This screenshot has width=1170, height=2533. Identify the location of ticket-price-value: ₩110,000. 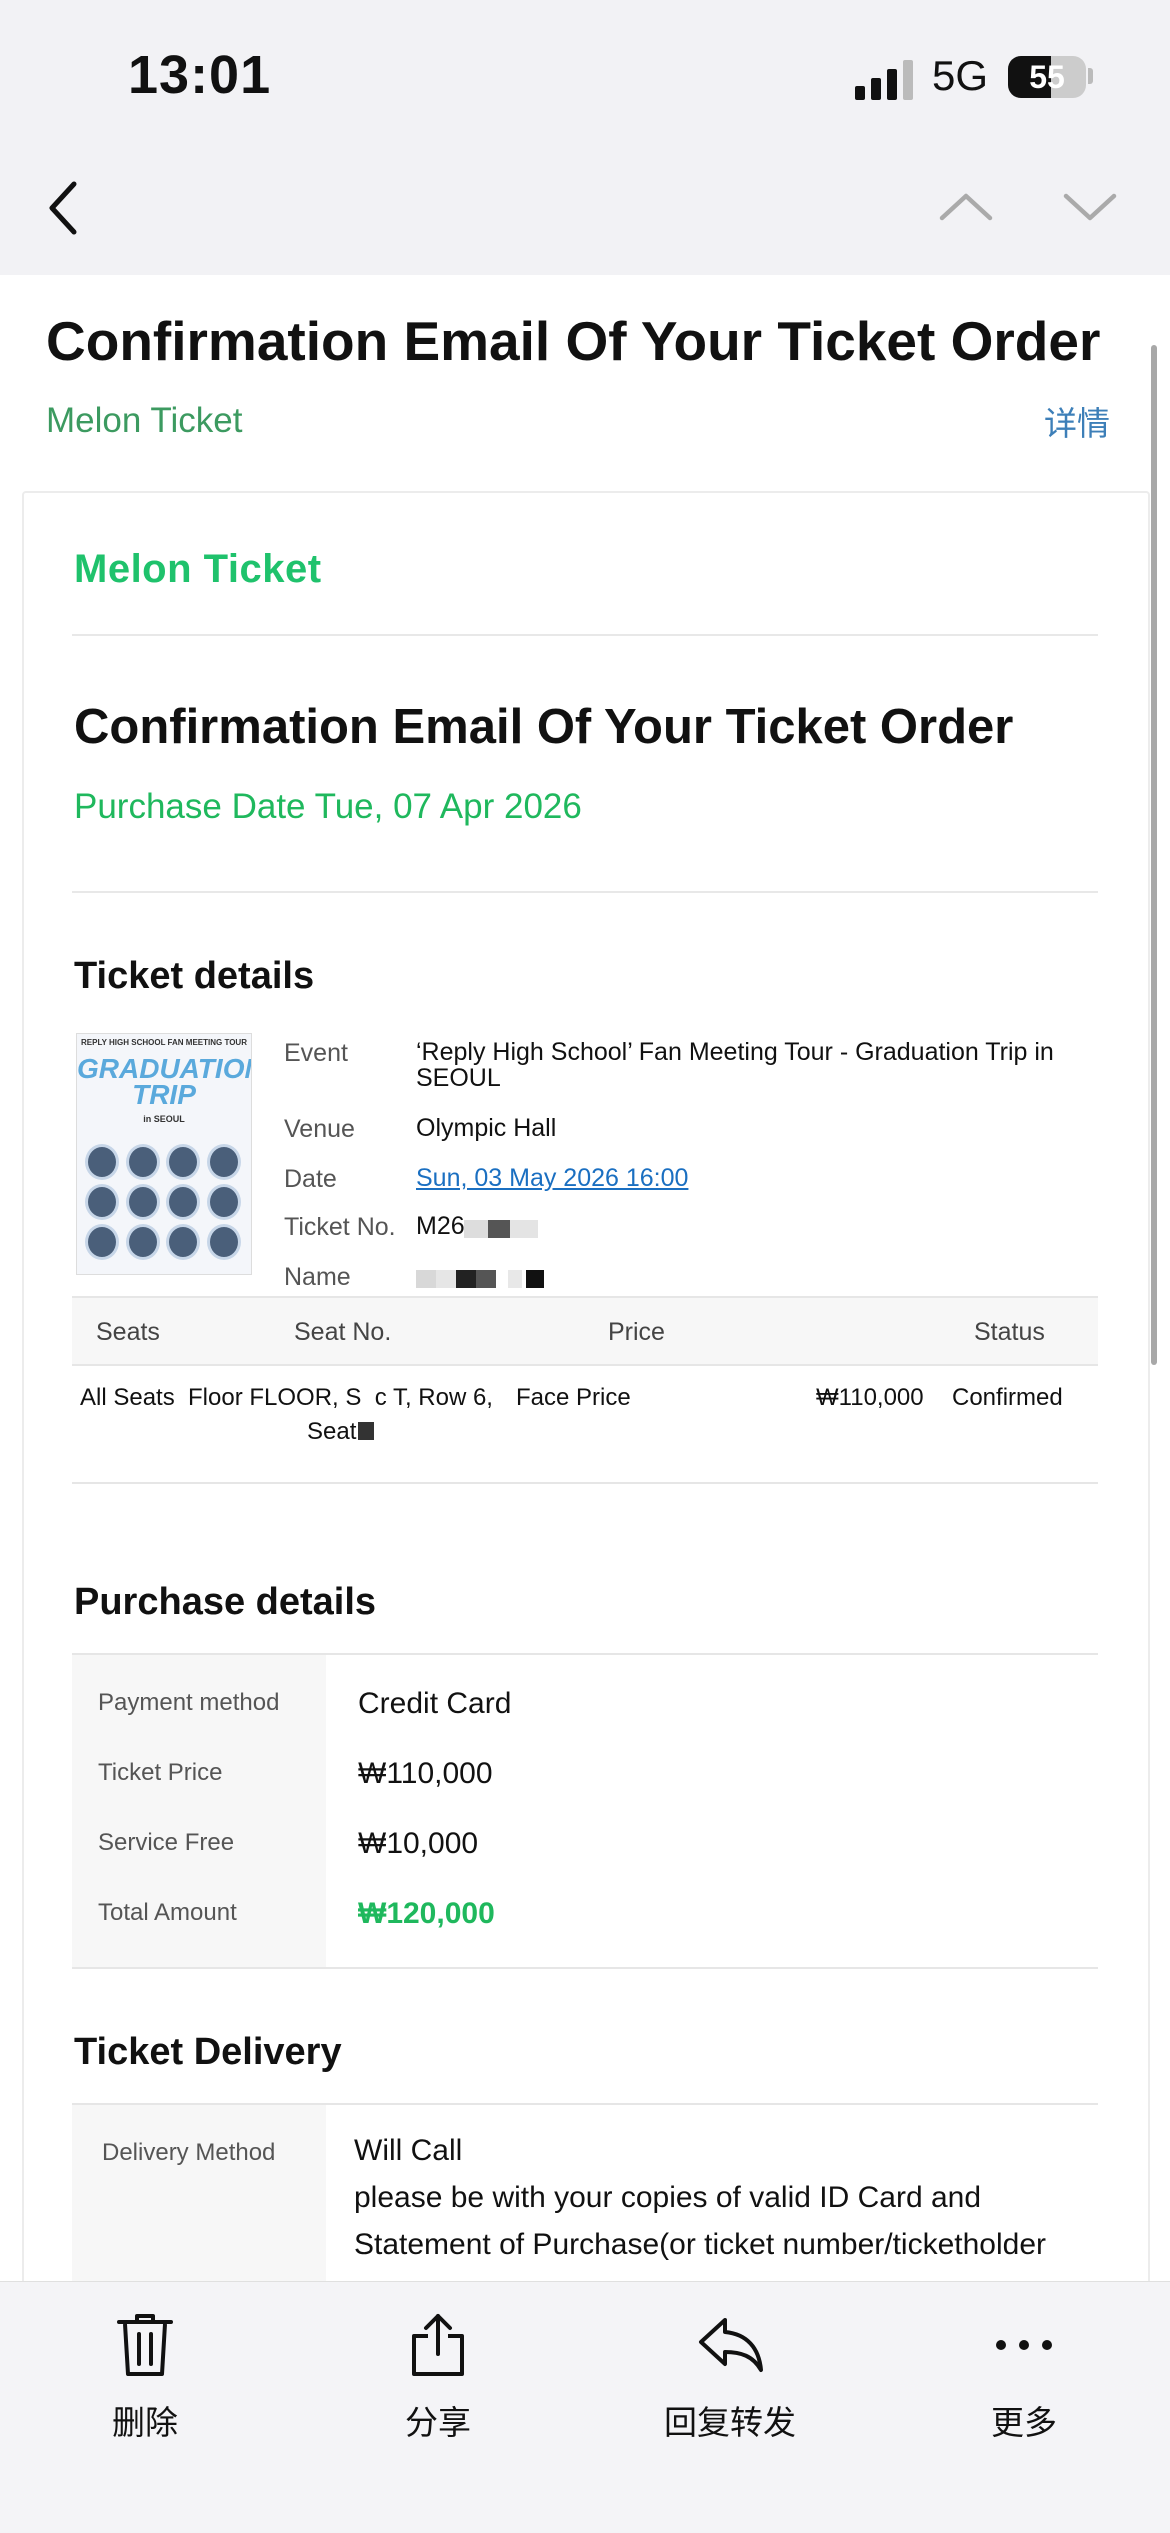
(425, 1773).